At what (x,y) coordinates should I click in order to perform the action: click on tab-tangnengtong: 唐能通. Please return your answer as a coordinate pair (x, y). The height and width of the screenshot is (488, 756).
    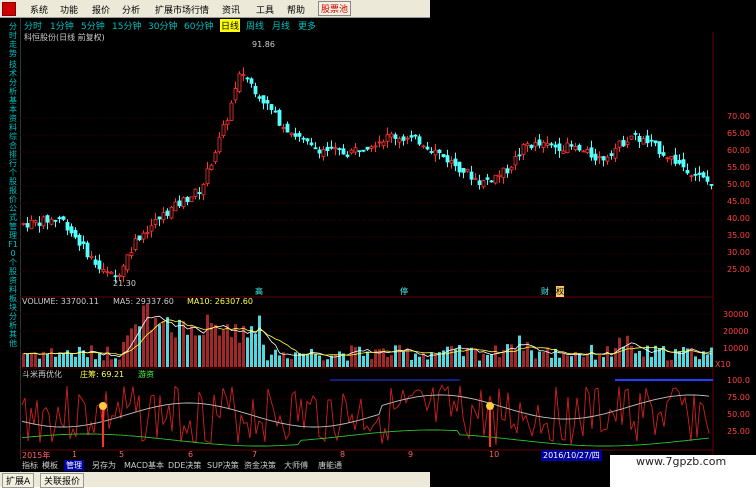
    Looking at the image, I should click on (330, 465).